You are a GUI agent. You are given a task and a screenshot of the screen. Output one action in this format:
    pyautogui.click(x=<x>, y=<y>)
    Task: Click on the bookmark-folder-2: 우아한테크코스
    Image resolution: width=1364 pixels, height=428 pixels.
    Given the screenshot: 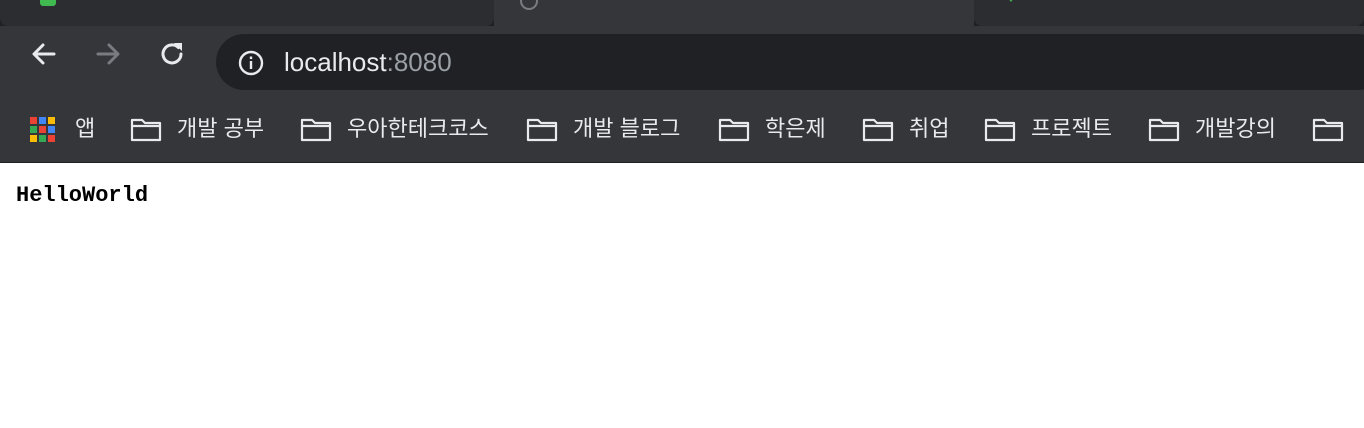 What is the action you would take?
    pyautogui.click(x=394, y=129)
    